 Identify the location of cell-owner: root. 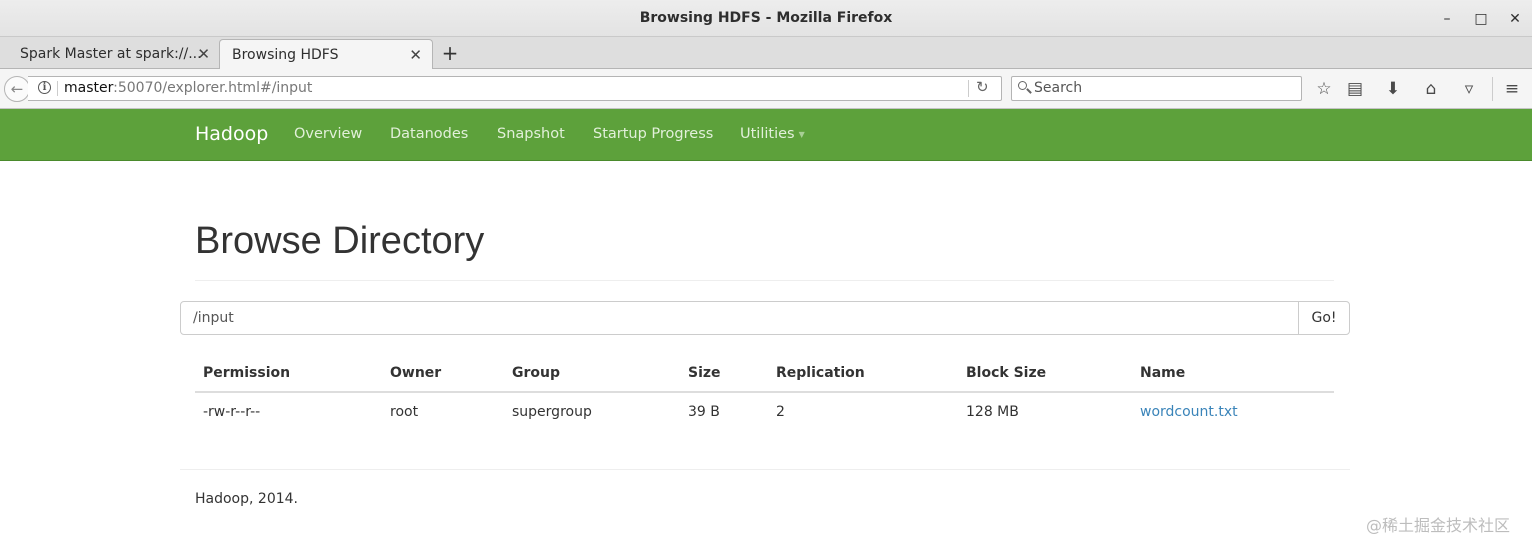
(404, 412).